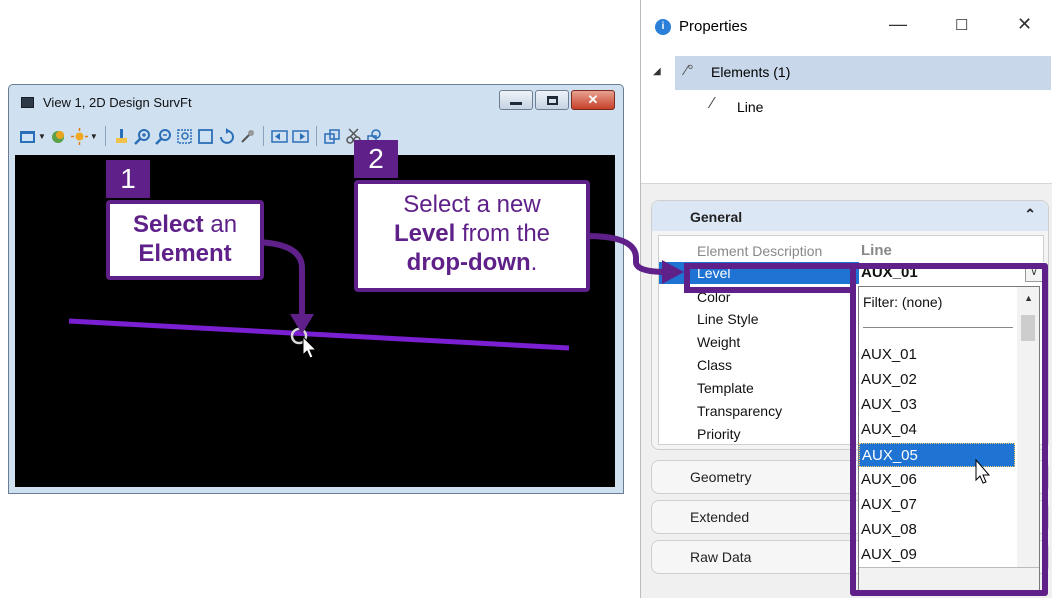 This screenshot has height=598, width=1052. Describe the element at coordinates (79, 136) in the screenshot. I see `lighting-icon` at that location.